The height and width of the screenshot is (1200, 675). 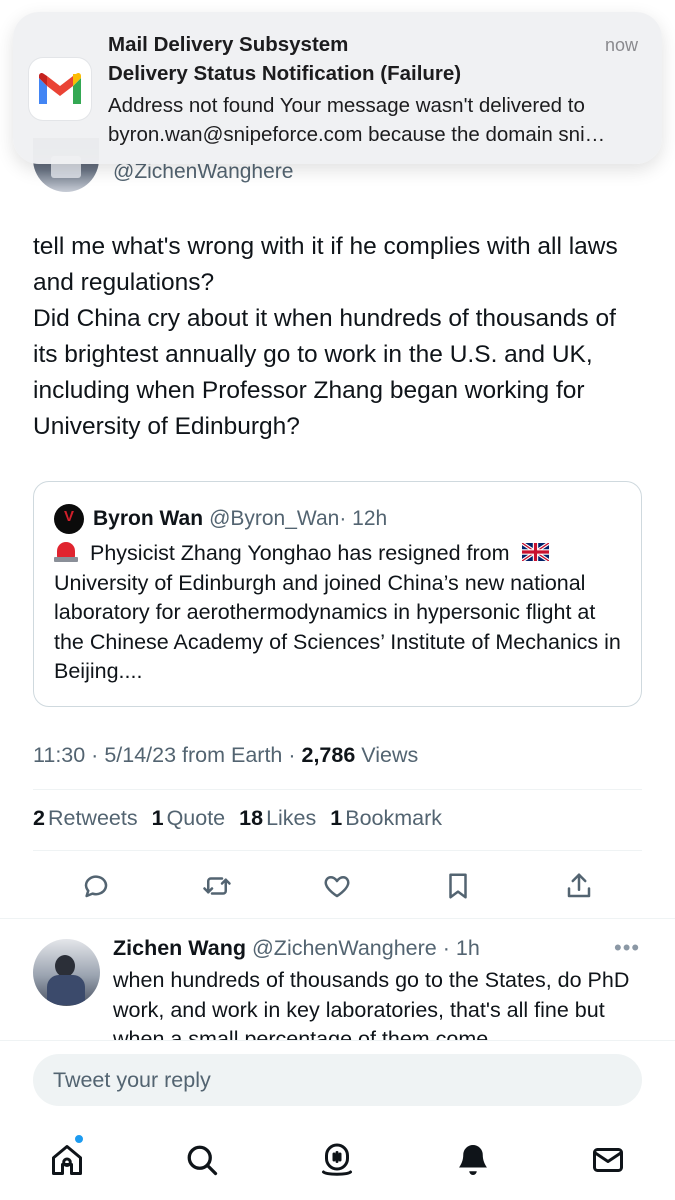 I want to click on retweets-stat: 2 Retweets, so click(x=85, y=818).